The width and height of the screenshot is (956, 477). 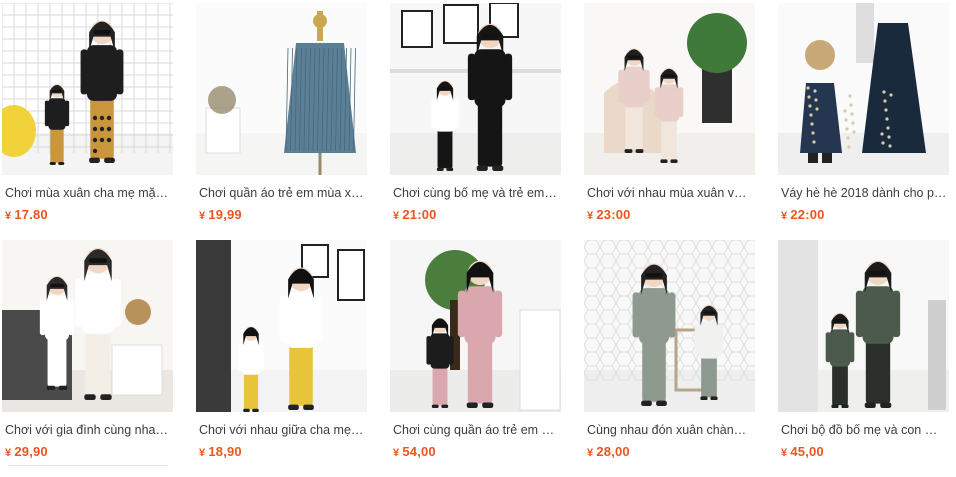 I want to click on product-card: Chơi cùng quần áo trẻ em áo ... ¥54,00, so click(x=475, y=358).